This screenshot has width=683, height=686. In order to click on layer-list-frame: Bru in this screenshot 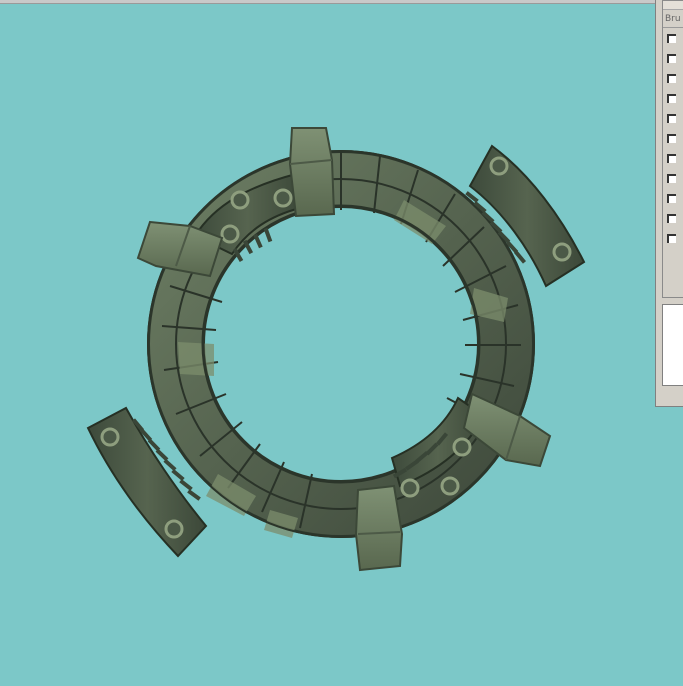, I will do `click(672, 149)`.